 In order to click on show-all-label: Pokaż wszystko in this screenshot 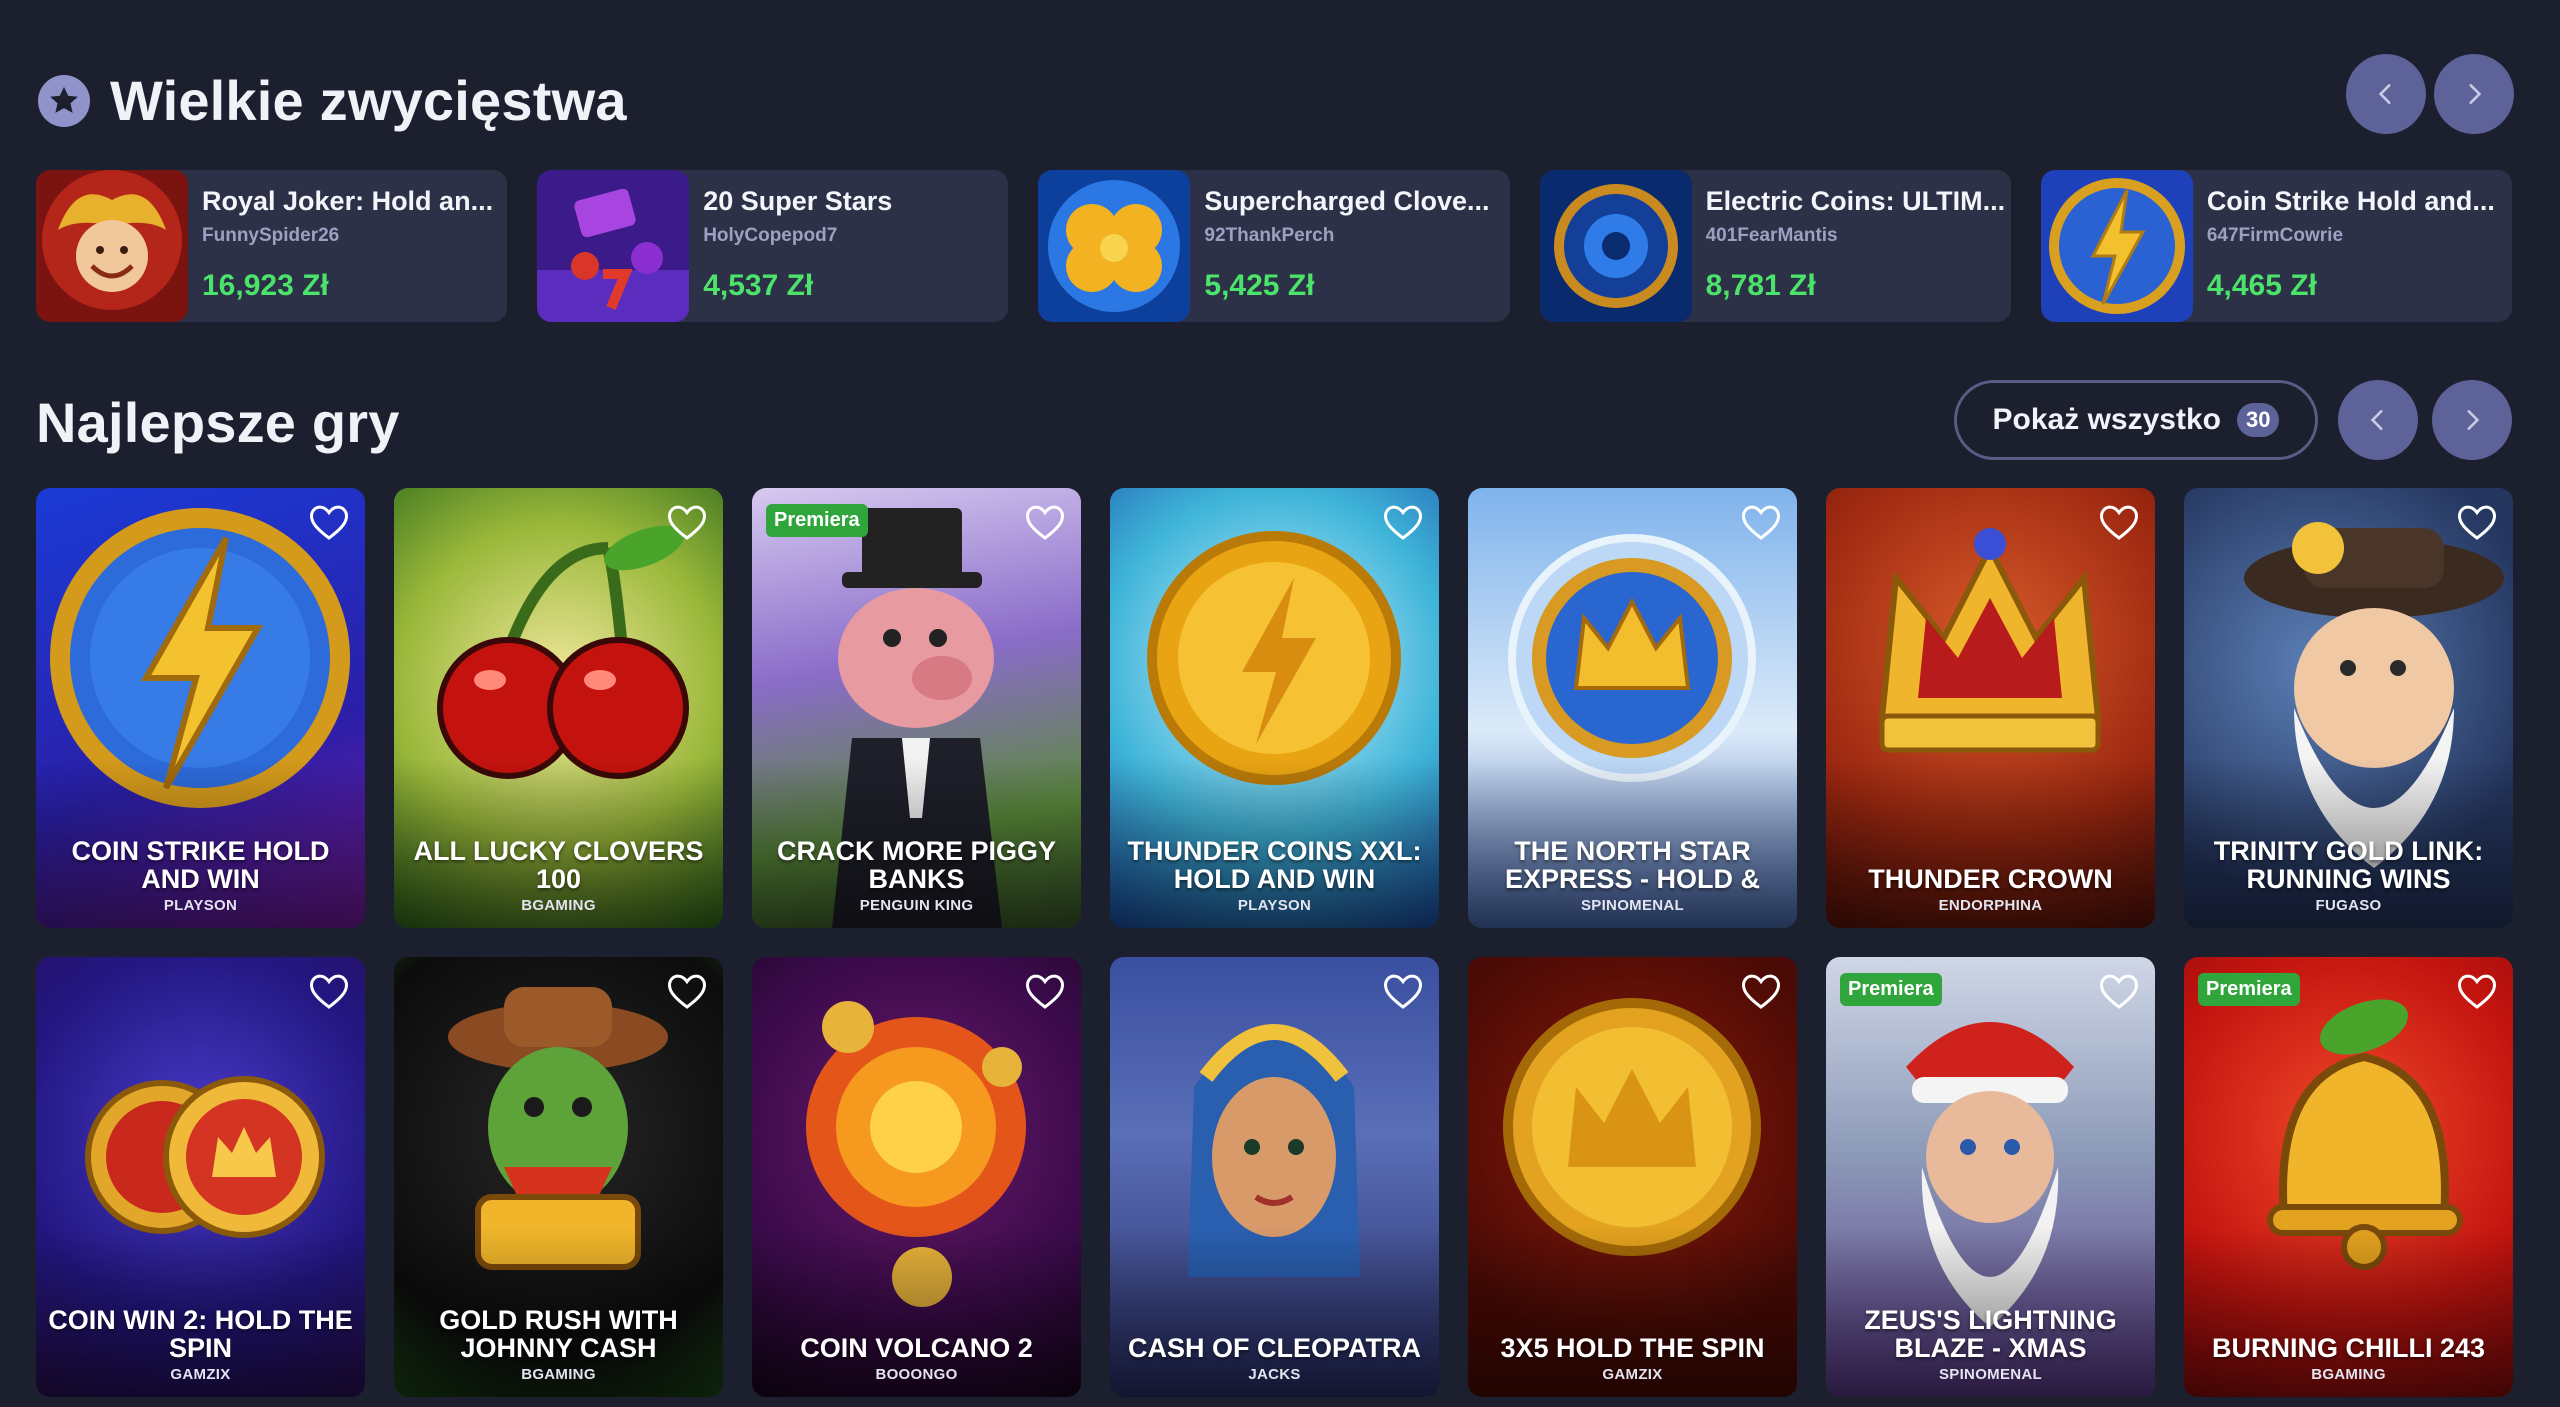, I will do `click(2106, 419)`.